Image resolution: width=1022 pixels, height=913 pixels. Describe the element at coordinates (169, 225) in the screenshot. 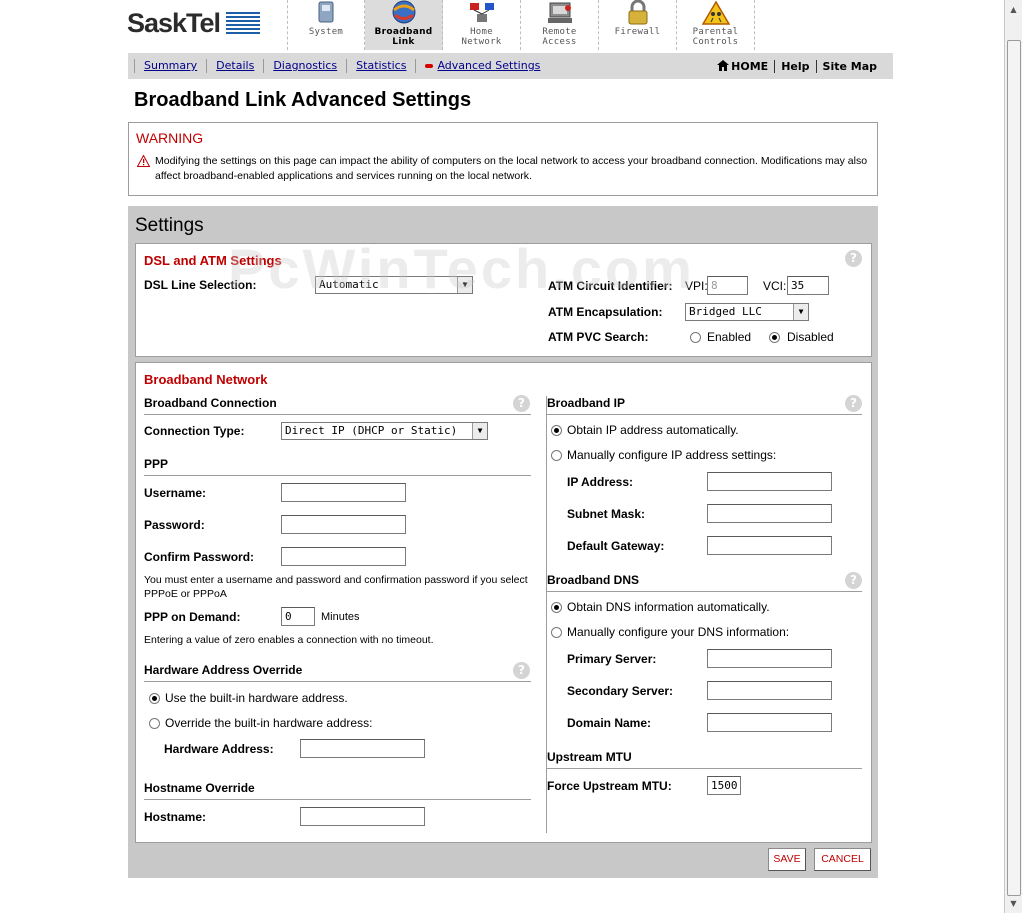

I see `settings-title: Settings` at that location.